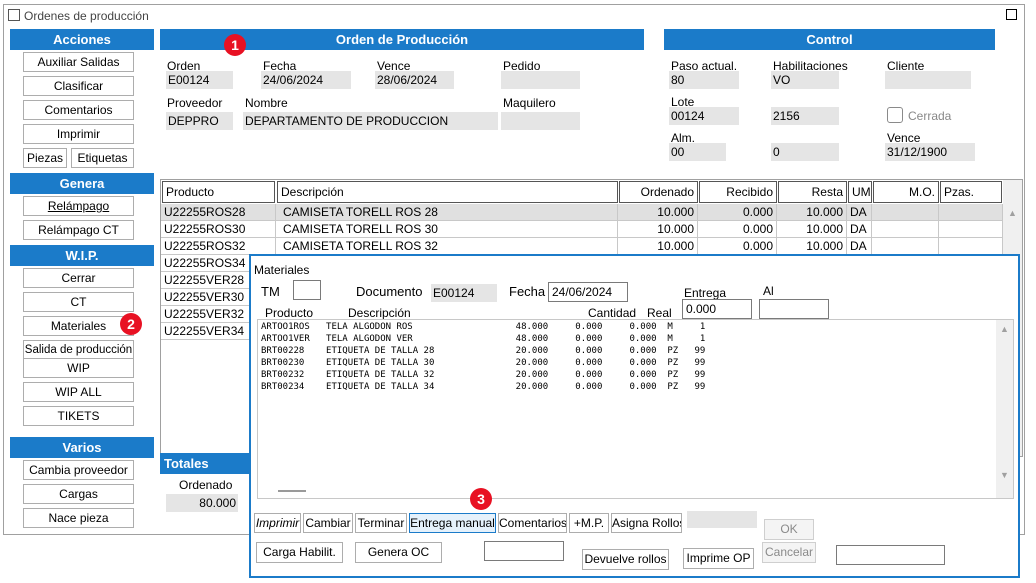  I want to click on mat-carga-habilit-button: Carga Habilit., so click(299, 552).